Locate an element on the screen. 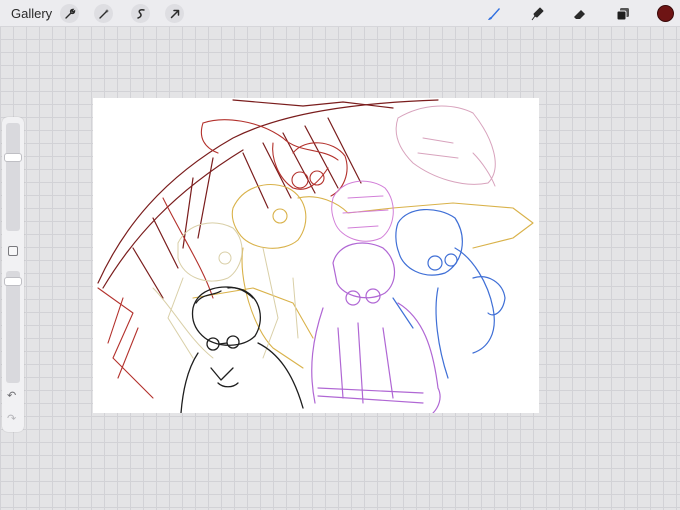 The width and height of the screenshot is (680, 510). purple-figure is located at coordinates (376, 327).